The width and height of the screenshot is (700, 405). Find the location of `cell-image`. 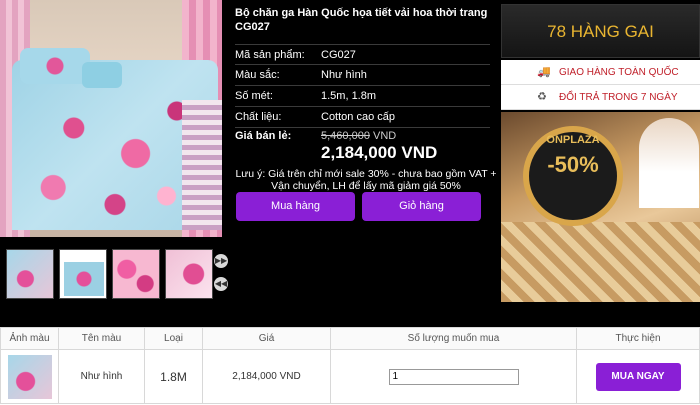

cell-image is located at coordinates (29, 376).